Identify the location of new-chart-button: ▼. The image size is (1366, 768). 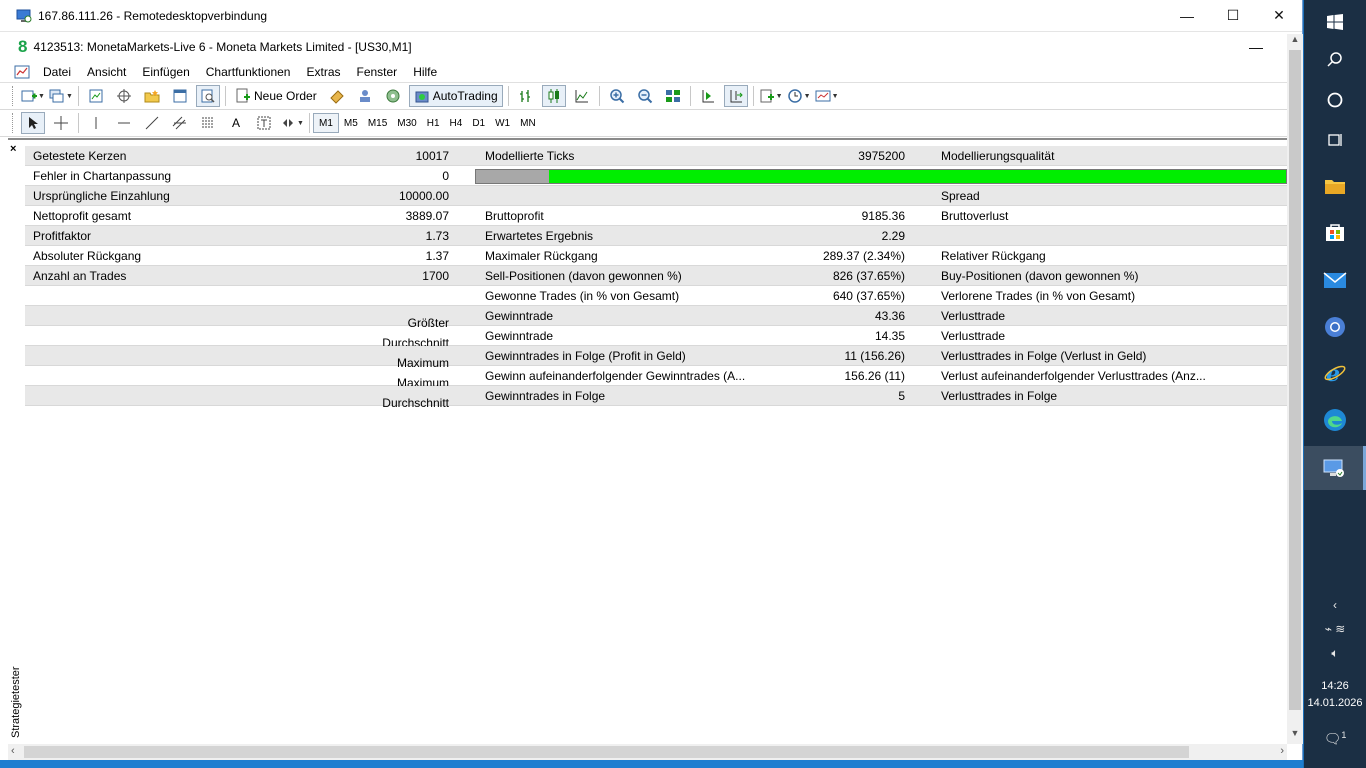
(33, 96).